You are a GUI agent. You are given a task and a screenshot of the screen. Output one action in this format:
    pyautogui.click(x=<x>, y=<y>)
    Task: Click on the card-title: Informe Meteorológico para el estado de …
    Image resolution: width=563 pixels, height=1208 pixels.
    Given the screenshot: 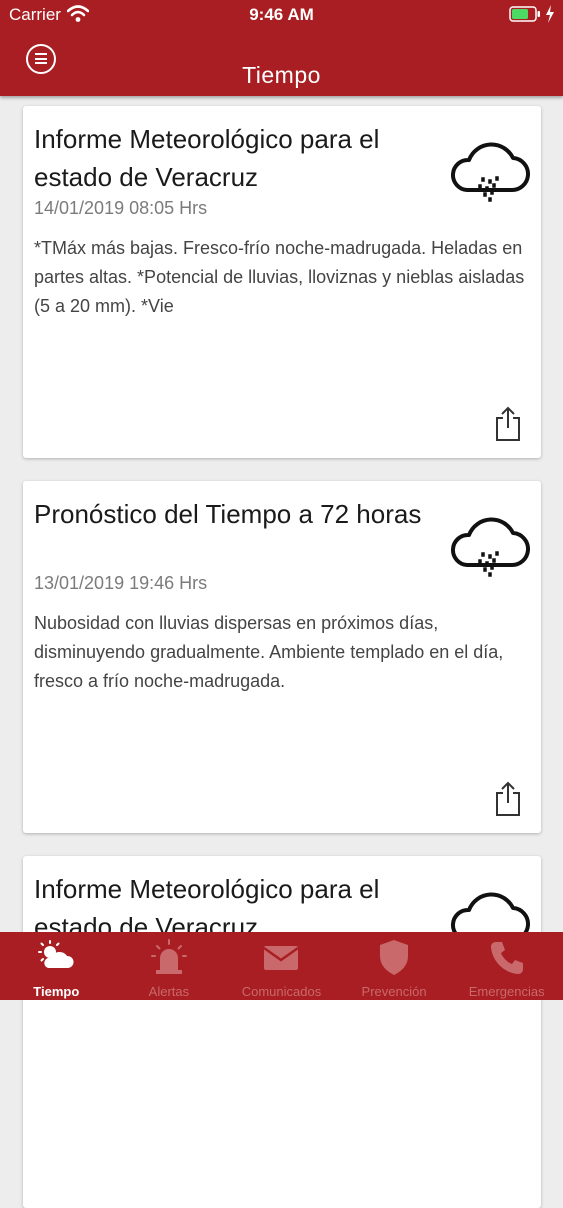 What is the action you would take?
    pyautogui.click(x=207, y=158)
    